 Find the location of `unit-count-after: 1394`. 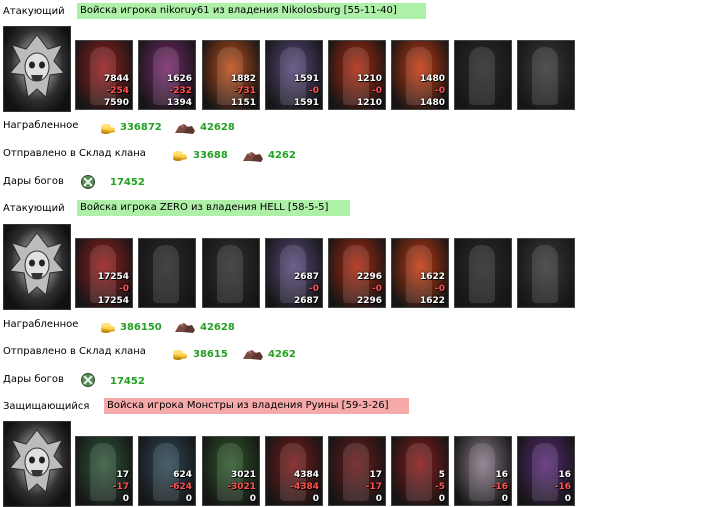

unit-count-after: 1394 is located at coordinates (179, 103).